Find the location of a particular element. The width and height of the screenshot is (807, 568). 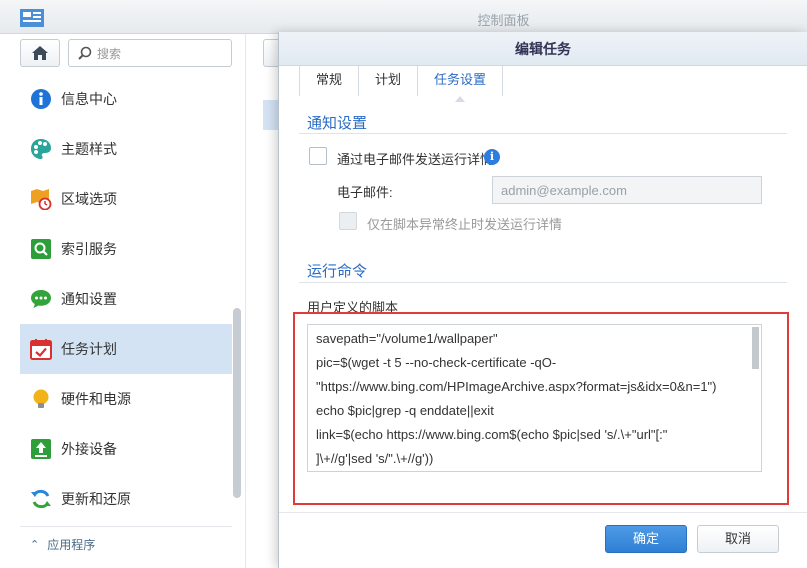

email-field is located at coordinates (627, 190).